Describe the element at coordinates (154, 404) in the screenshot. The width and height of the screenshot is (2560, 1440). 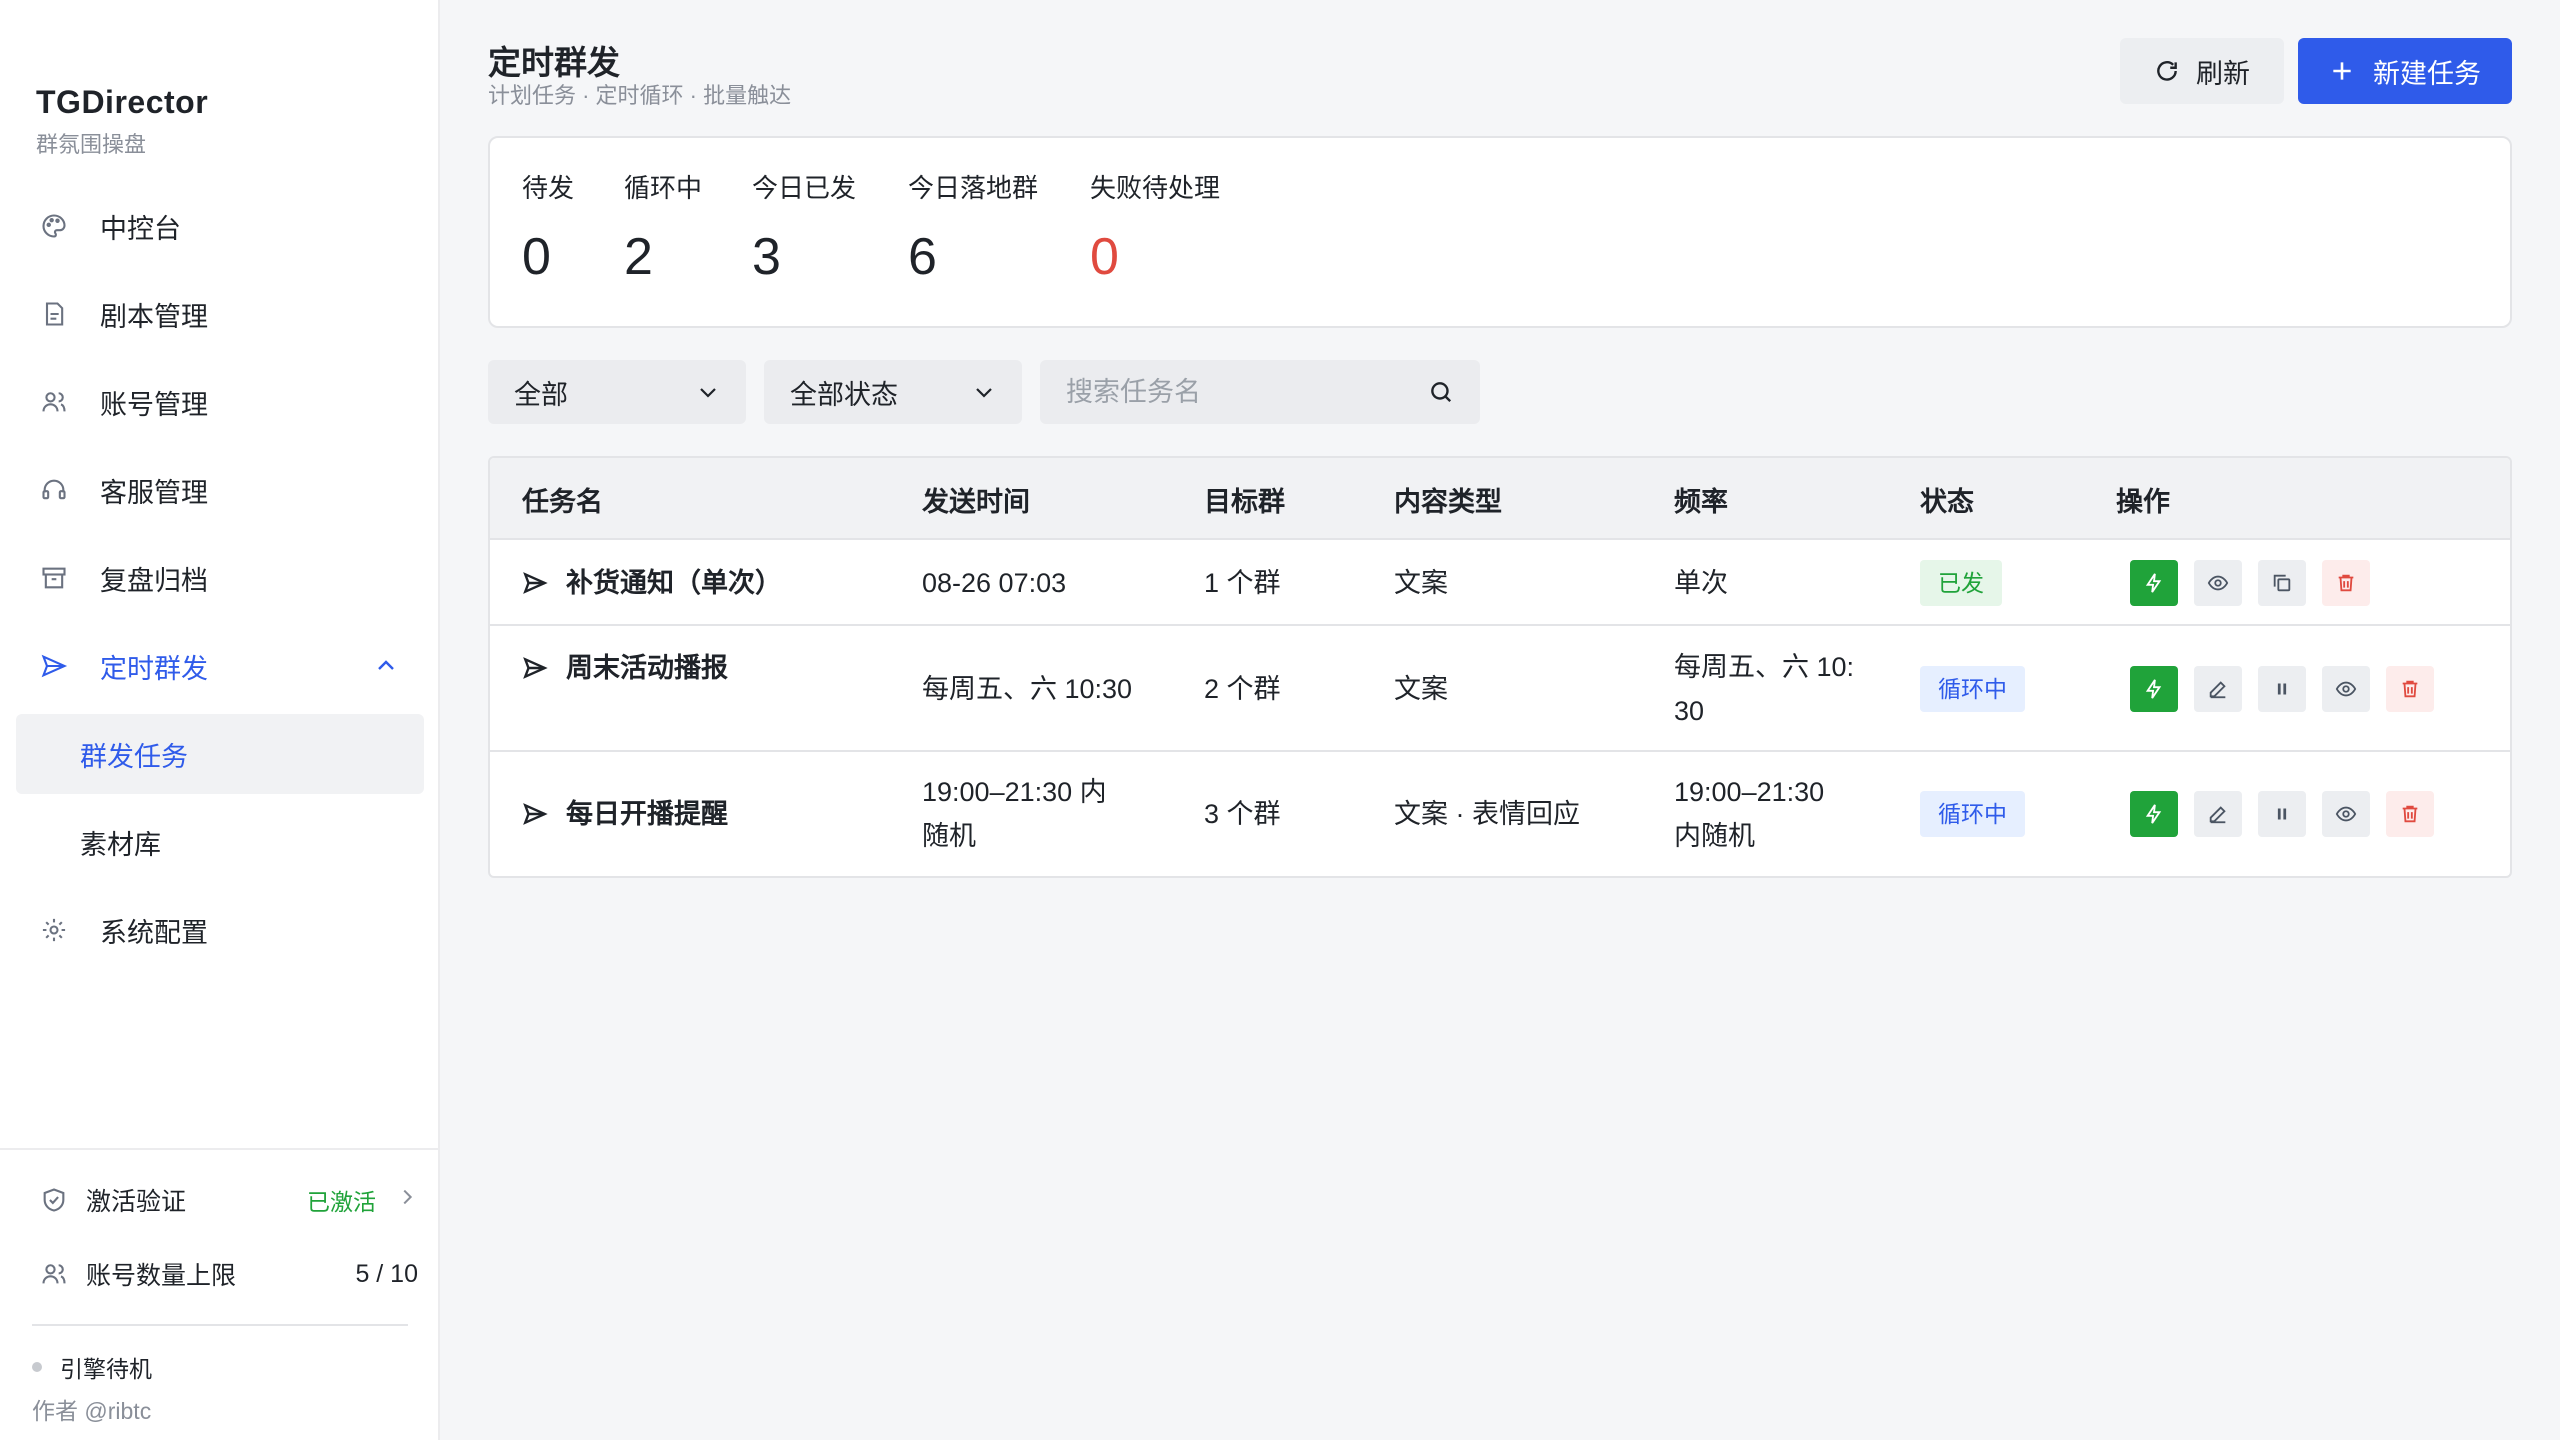
I see `sidebar-item-label: 账号管理` at that location.